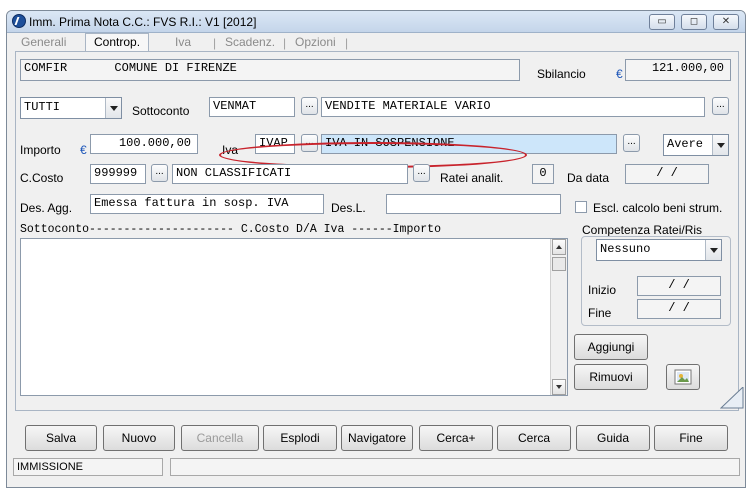 The width and height of the screenshot is (755, 491). I want to click on scroll-thumb, so click(559, 264).